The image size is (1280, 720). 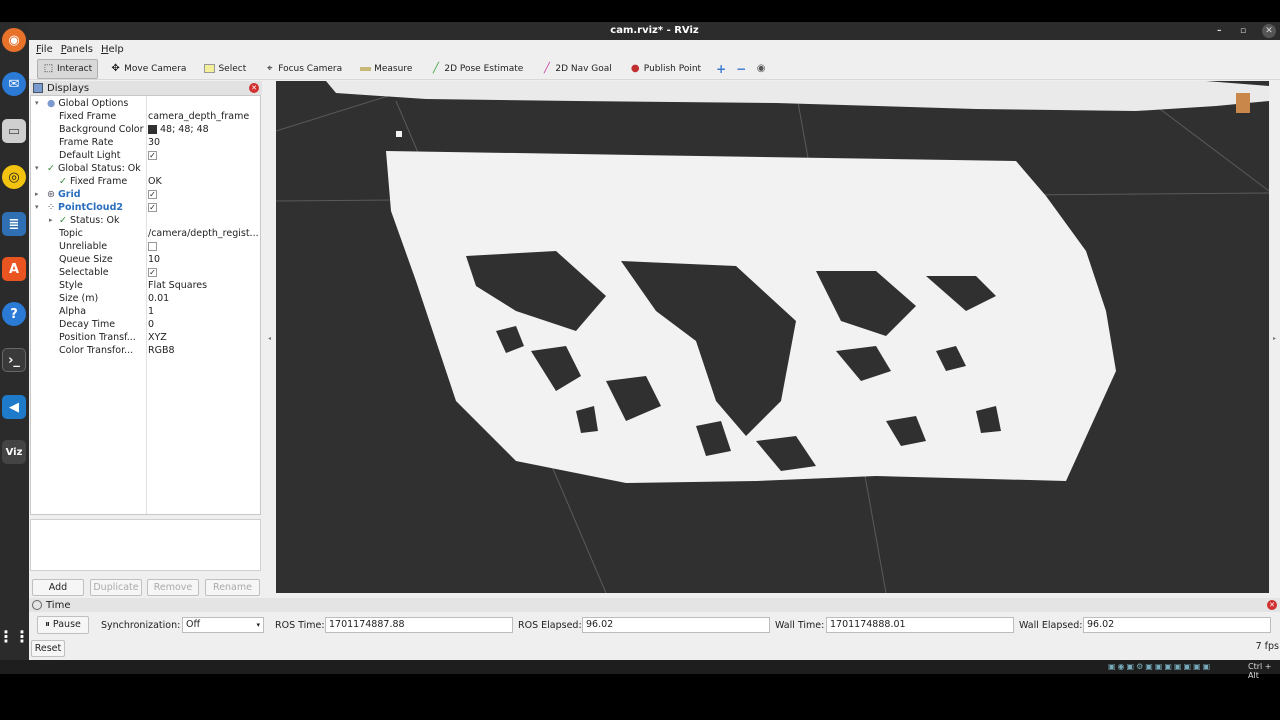 What do you see at coordinates (546, 68) in the screenshot?
I see `purple-arrow-icon: ╱` at bounding box center [546, 68].